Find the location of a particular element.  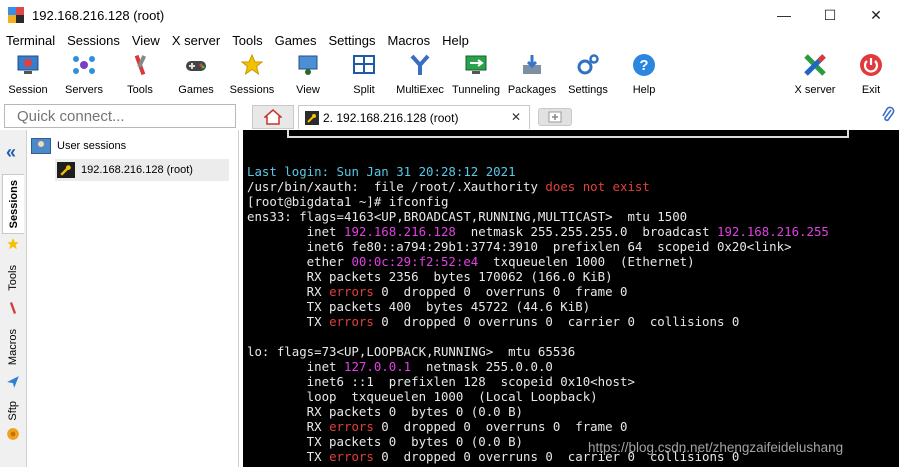

menu-view: View is located at coordinates (146, 40).